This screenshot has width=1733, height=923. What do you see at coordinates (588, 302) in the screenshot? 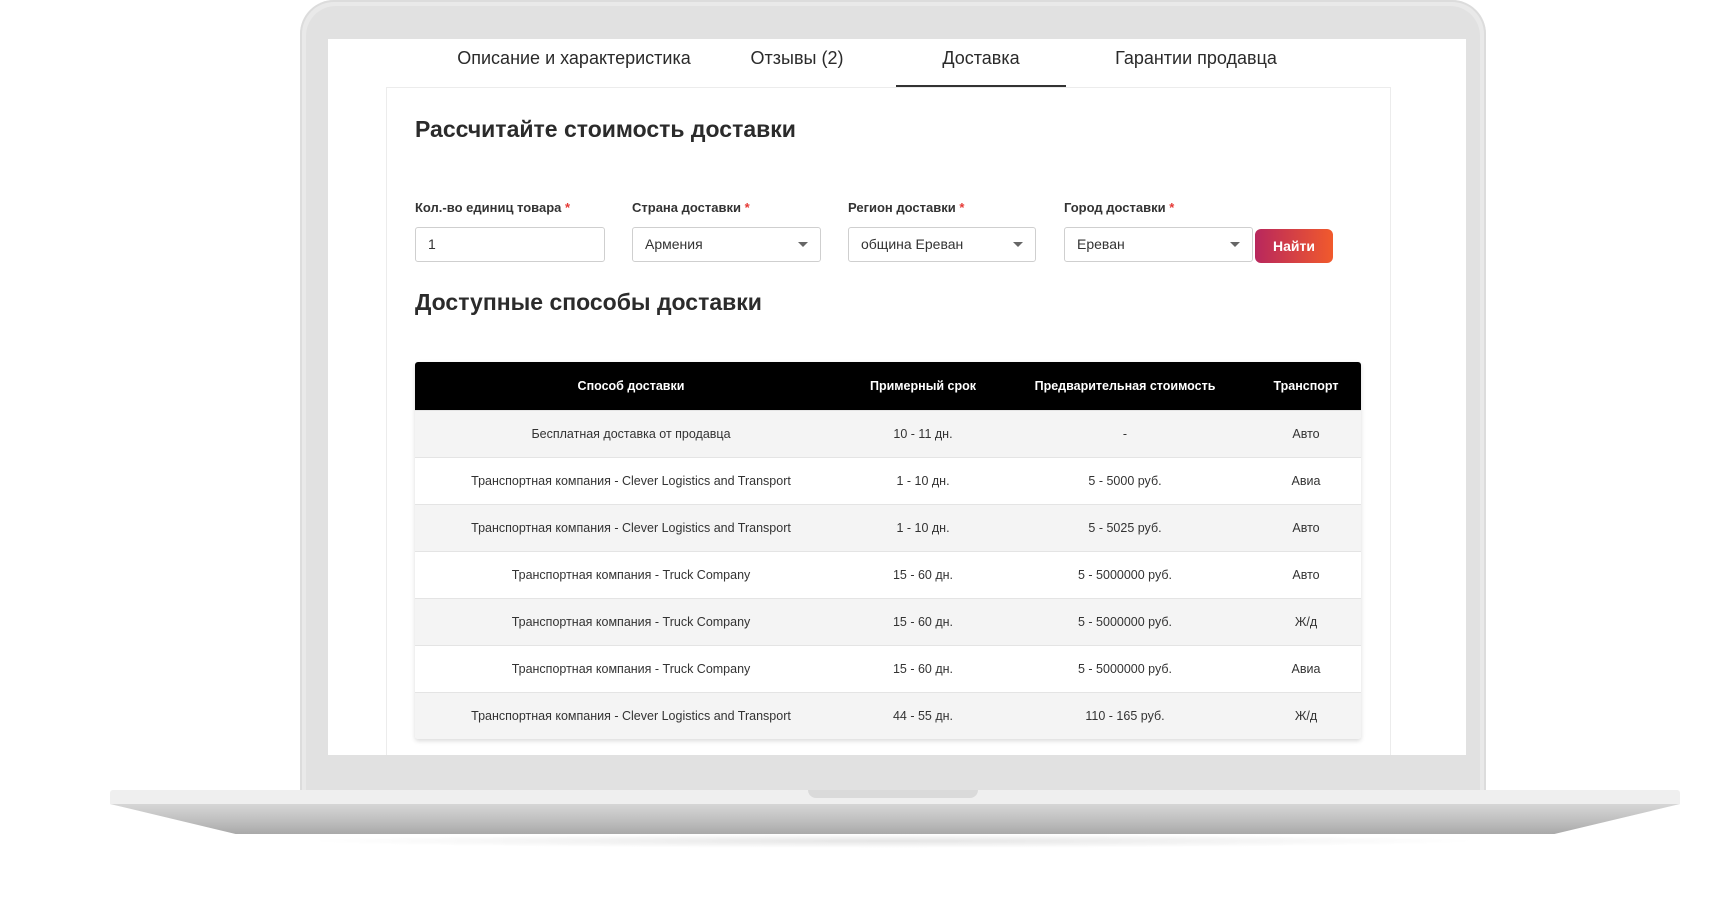
I see `methods-title: Доступные способы доставки` at bounding box center [588, 302].